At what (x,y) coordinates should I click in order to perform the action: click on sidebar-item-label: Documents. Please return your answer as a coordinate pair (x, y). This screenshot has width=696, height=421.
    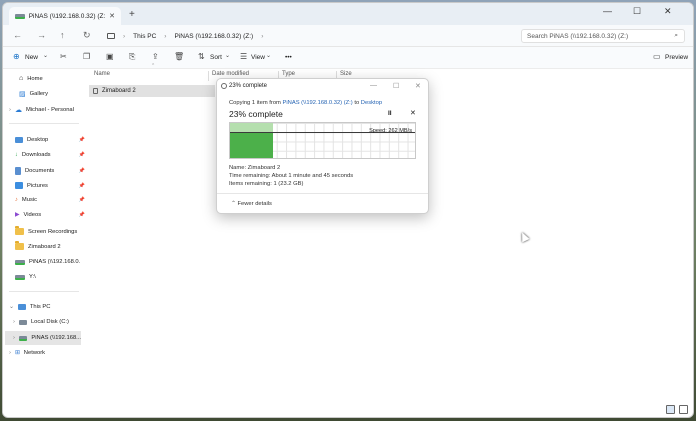
    Looking at the image, I should click on (40, 171).